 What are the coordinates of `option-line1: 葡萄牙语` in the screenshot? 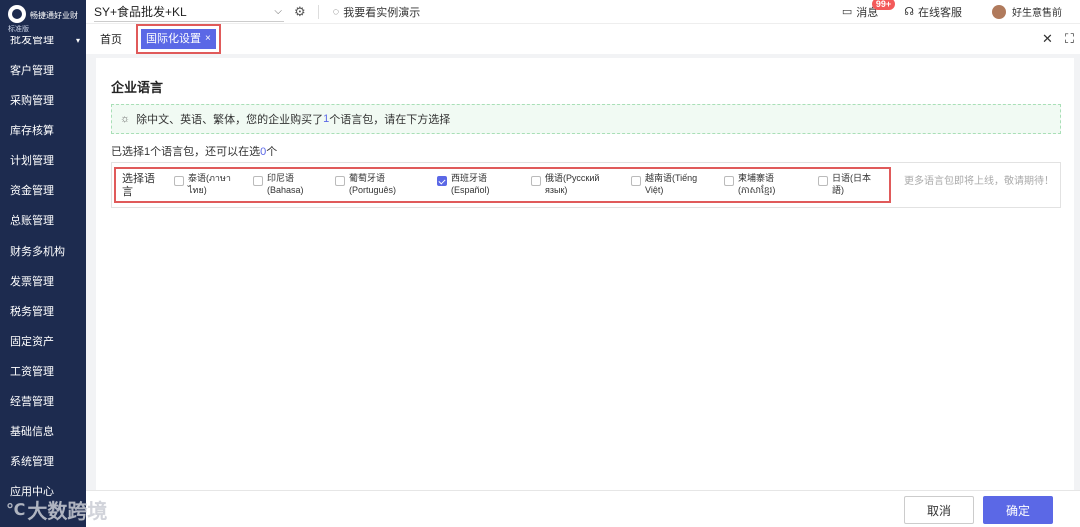 It's located at (367, 178).